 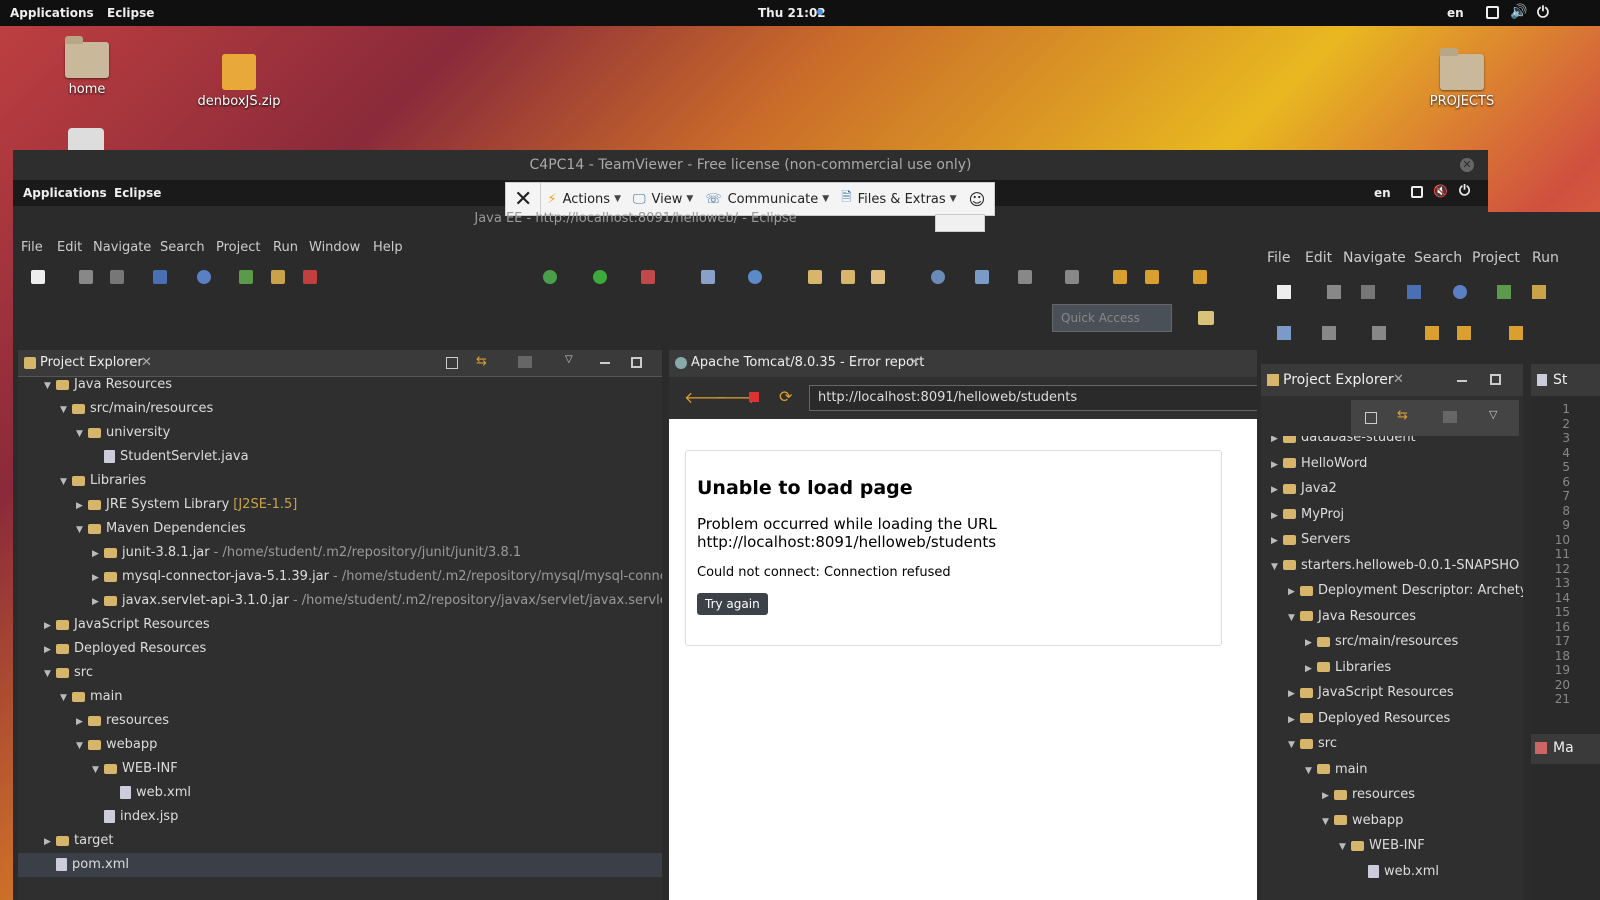 What do you see at coordinates (755, 277) in the screenshot?
I see `new-class-icon` at bounding box center [755, 277].